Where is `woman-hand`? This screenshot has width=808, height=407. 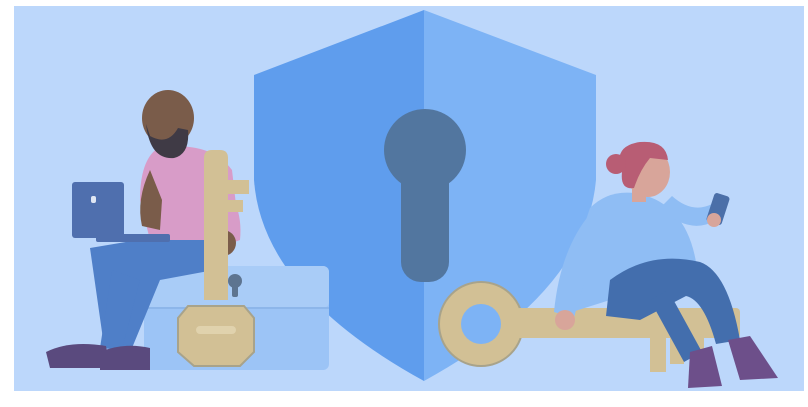
woman-hand is located at coordinates (565, 320).